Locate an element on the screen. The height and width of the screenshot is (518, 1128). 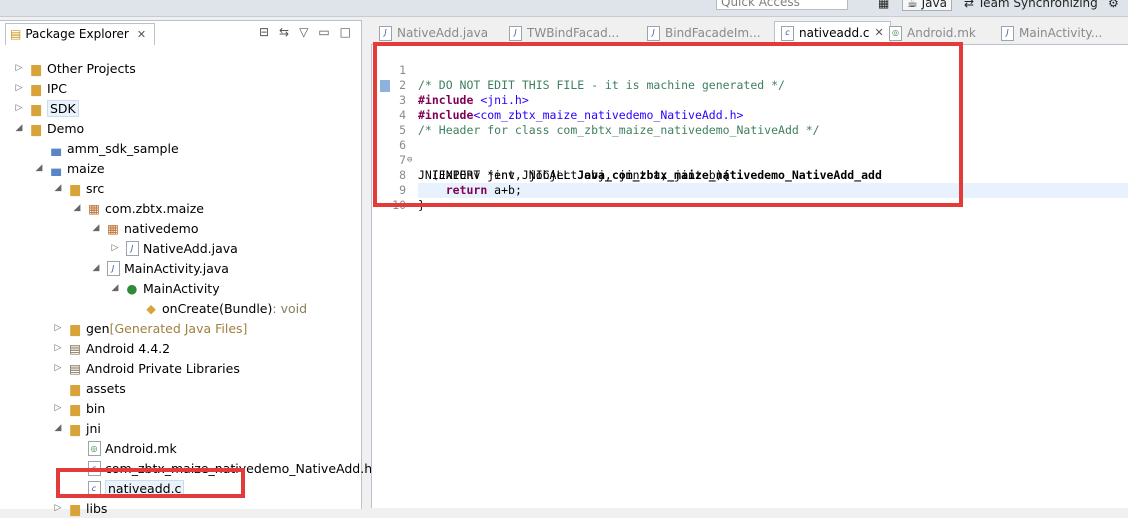
tree-item-nativedemo: ◢ ▦ nativedemo is located at coordinates (145, 228).